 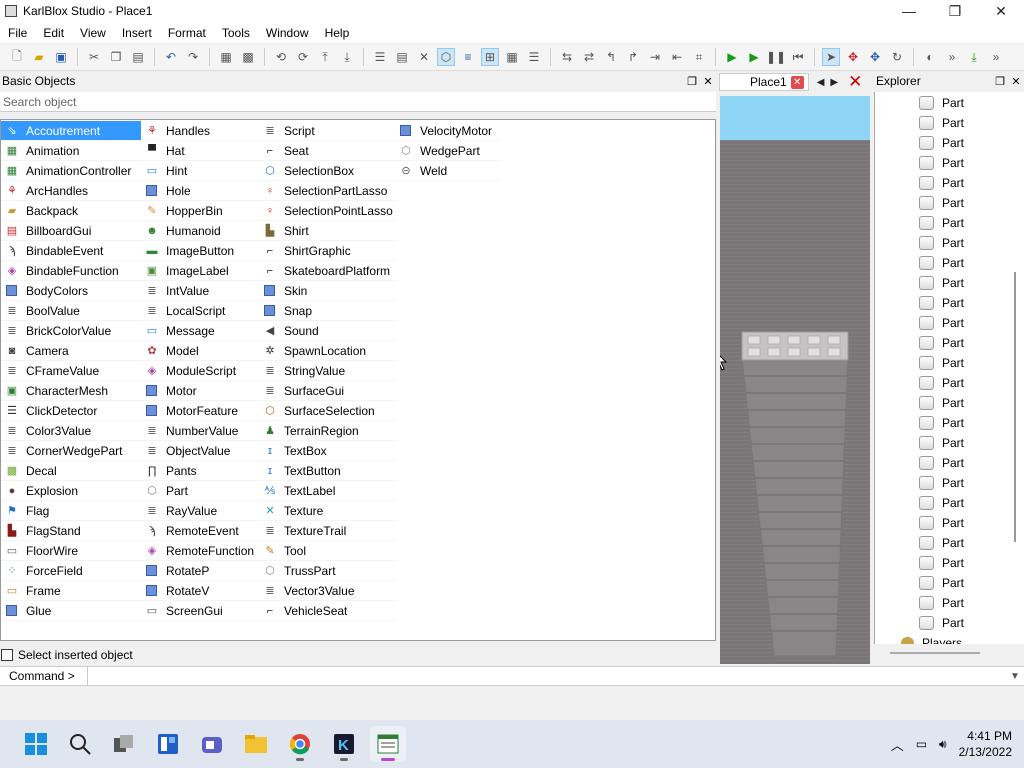 I want to click on object-item: ⬡ SelectionBox, so click(x=327, y=171).